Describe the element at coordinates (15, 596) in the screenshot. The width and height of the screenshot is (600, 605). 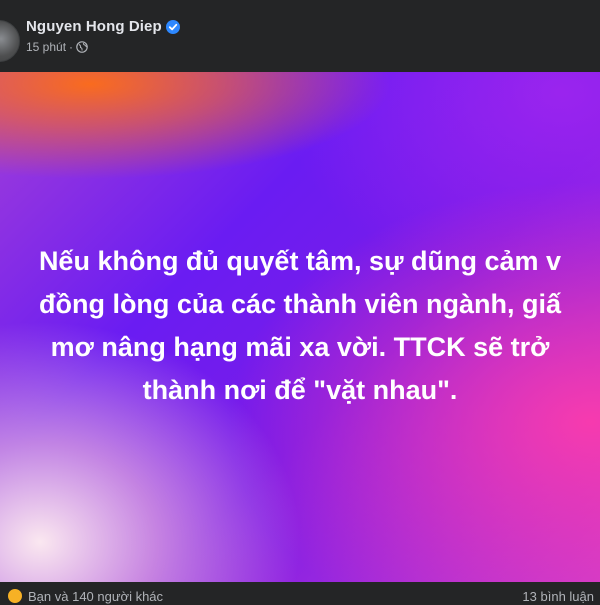
I see `haha-reaction-icon` at that location.